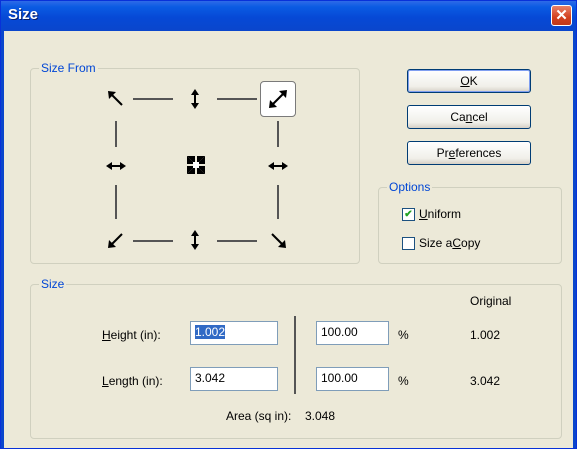 Image resolution: width=577 pixels, height=449 pixels. I want to click on height-label: Height (in):, so click(131, 335).